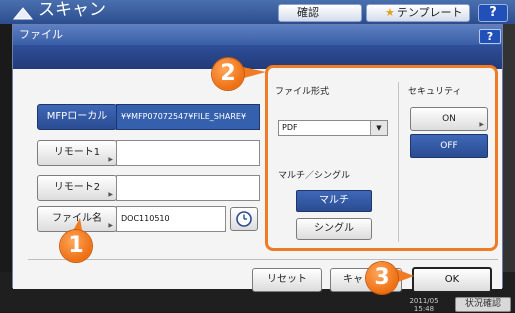 This screenshot has height=313, width=515. Describe the element at coordinates (228, 74) in the screenshot. I see `callout-marker-2: 2` at that location.